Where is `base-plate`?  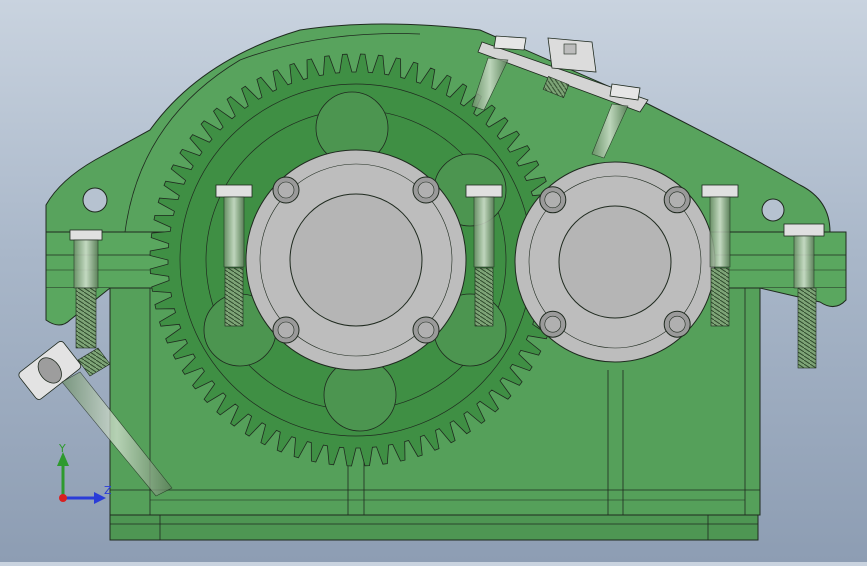 base-plate is located at coordinates (434, 527).